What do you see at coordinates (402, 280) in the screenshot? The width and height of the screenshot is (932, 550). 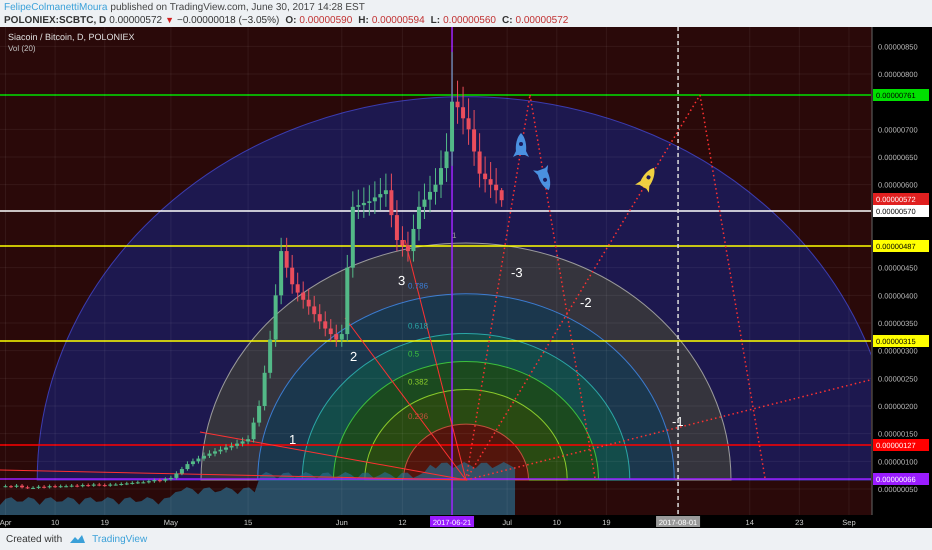 I see `fan-label: 3` at bounding box center [402, 280].